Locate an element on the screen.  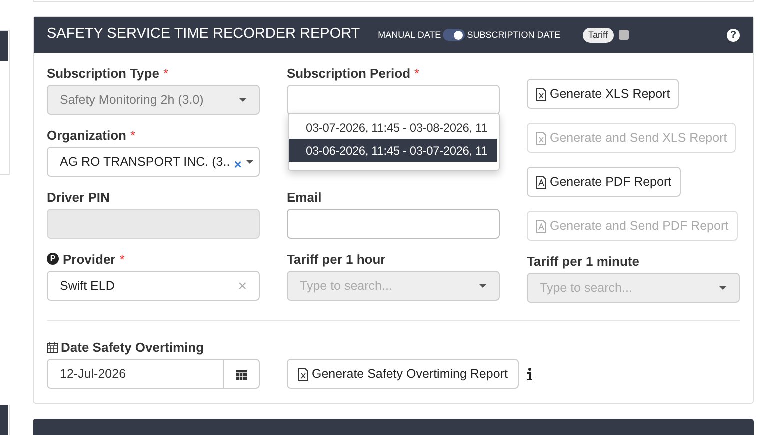
info-icon is located at coordinates (529, 375).